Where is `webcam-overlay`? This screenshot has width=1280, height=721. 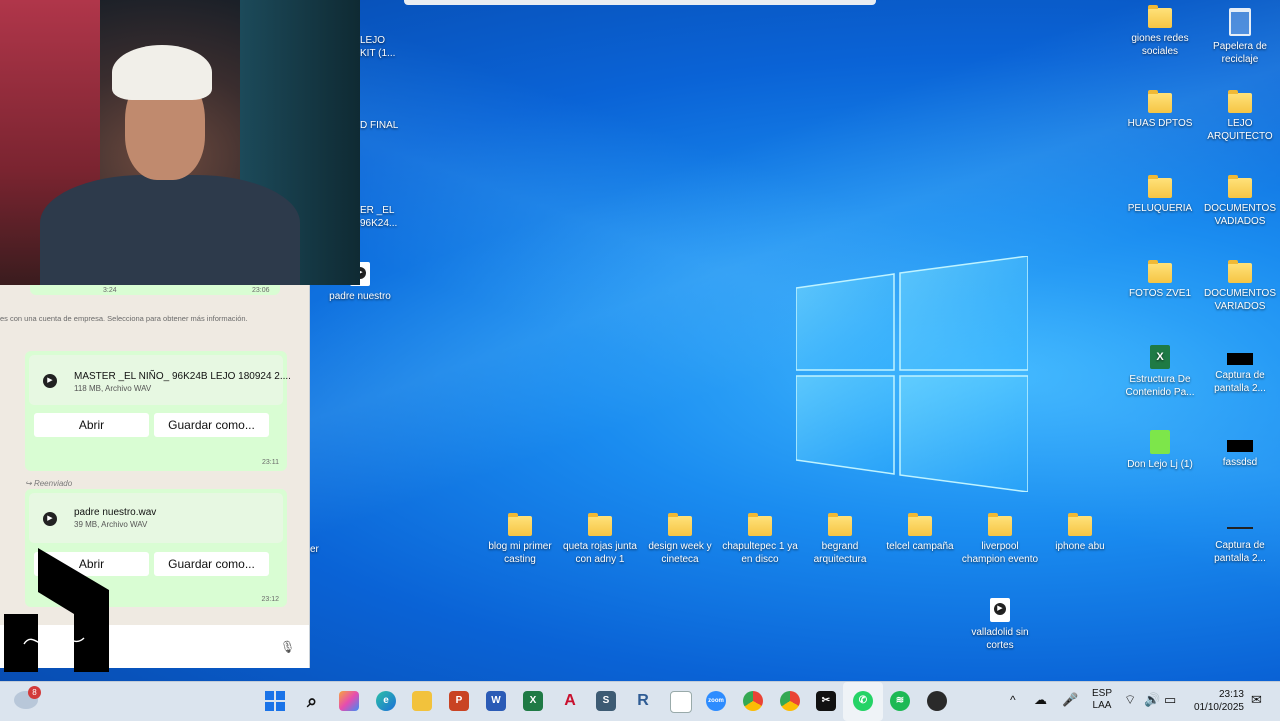 webcam-overlay is located at coordinates (180, 142).